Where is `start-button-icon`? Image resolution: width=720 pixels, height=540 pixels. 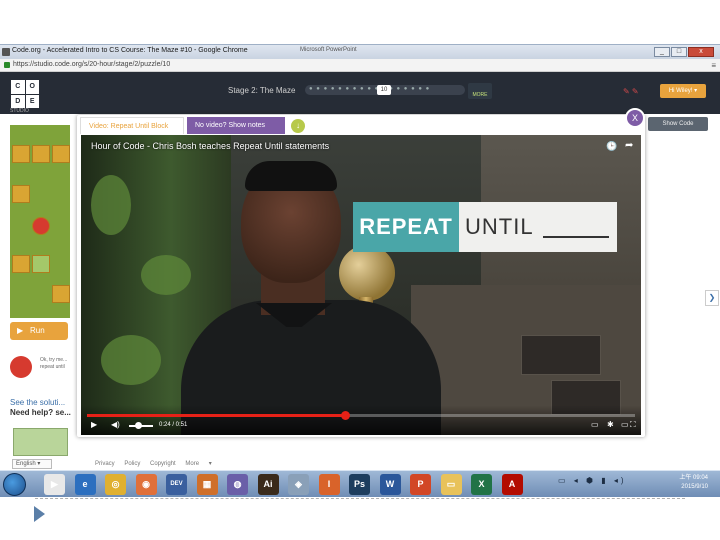 start-button-icon is located at coordinates (14, 484).